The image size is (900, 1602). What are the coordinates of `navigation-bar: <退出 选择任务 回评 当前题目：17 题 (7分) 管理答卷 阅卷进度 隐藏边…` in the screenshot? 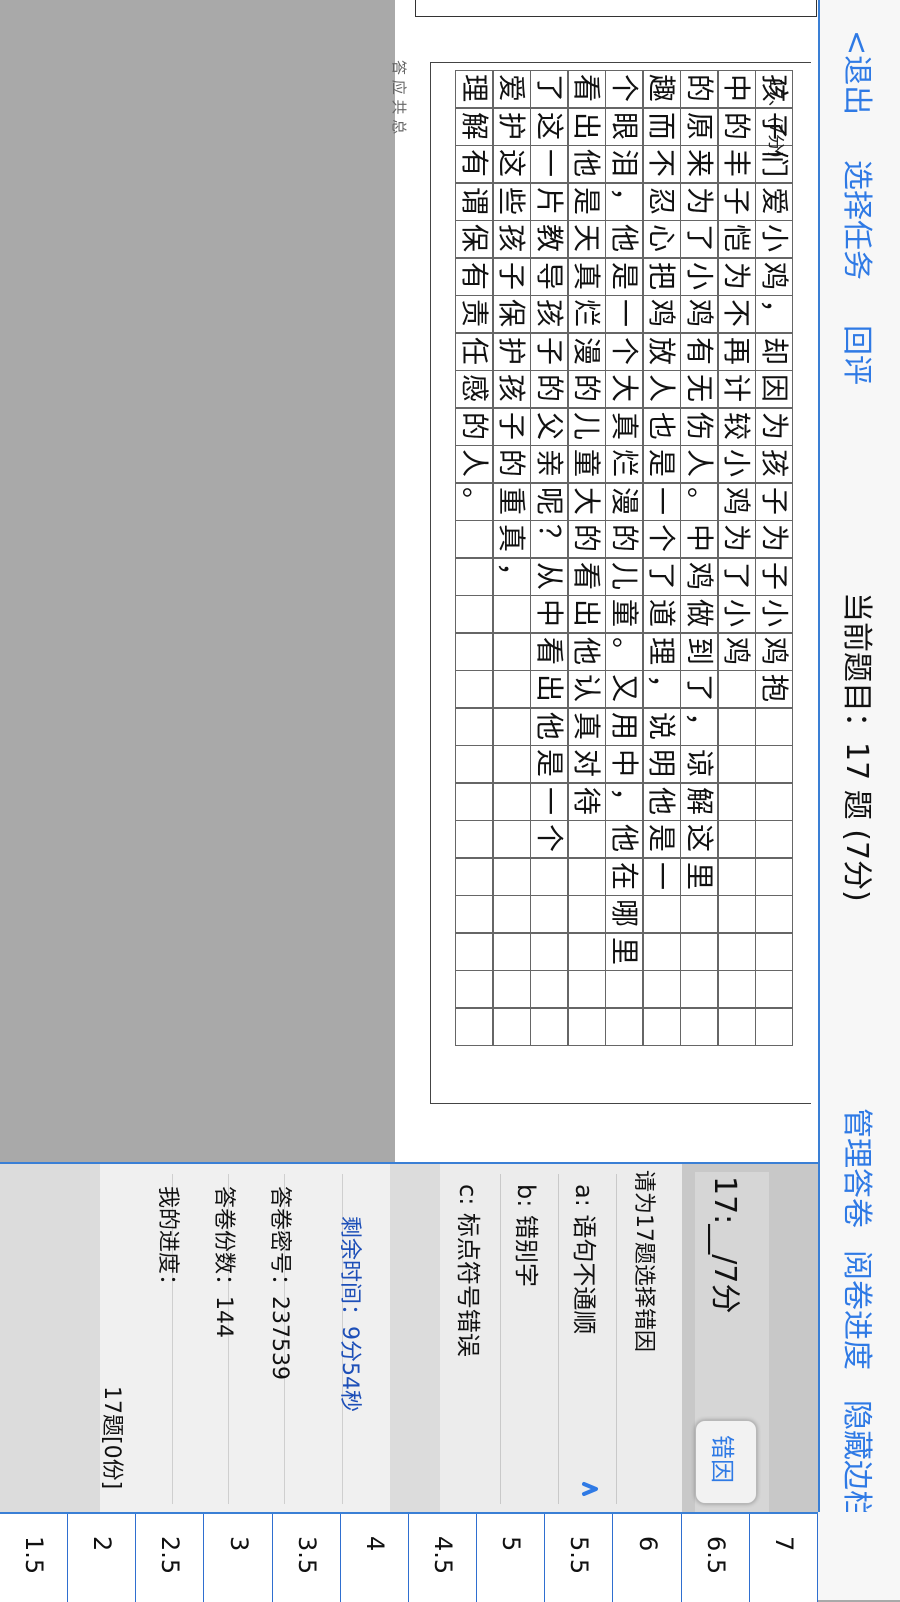 It's located at (859, 800).